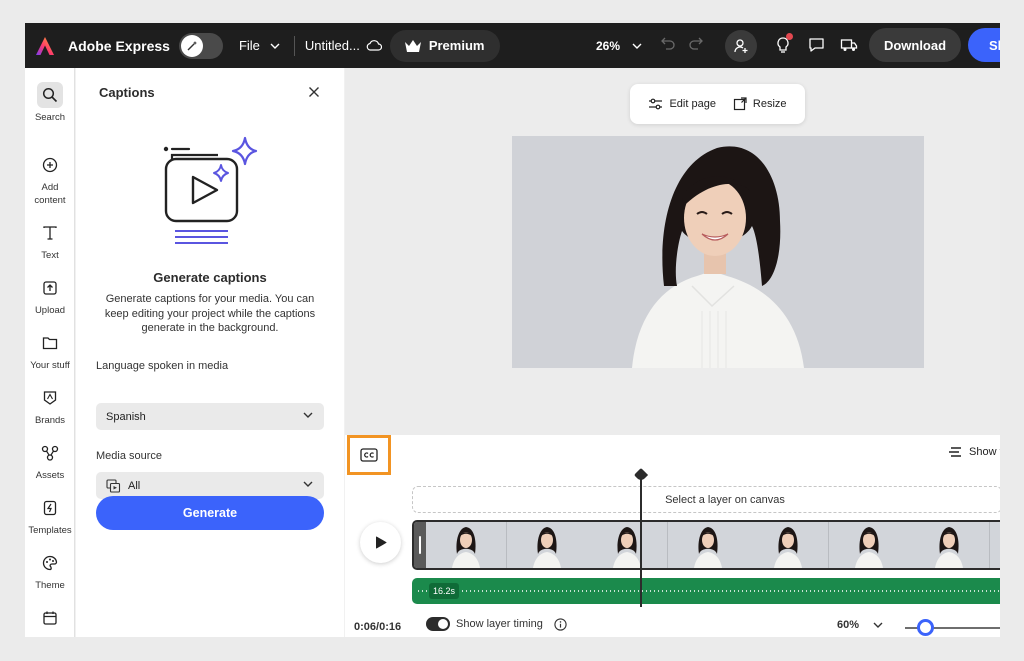 The image size is (1024, 661). Describe the element at coordinates (438, 624) in the screenshot. I see `show-layer-timing-toggle` at that location.